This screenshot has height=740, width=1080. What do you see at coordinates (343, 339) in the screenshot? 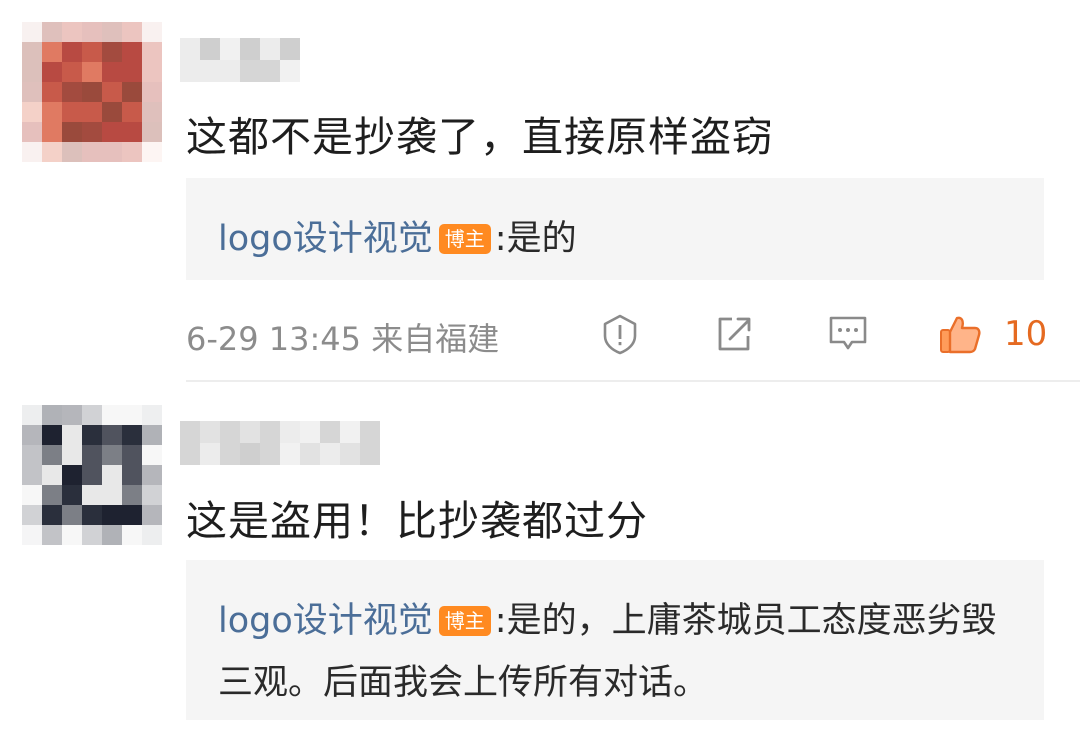
I see `timestamp-location: 6-29 13:45 来自福建` at bounding box center [343, 339].